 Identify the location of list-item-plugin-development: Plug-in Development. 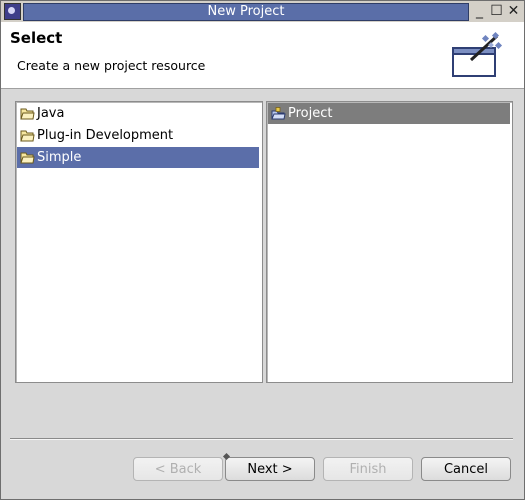
(138, 135).